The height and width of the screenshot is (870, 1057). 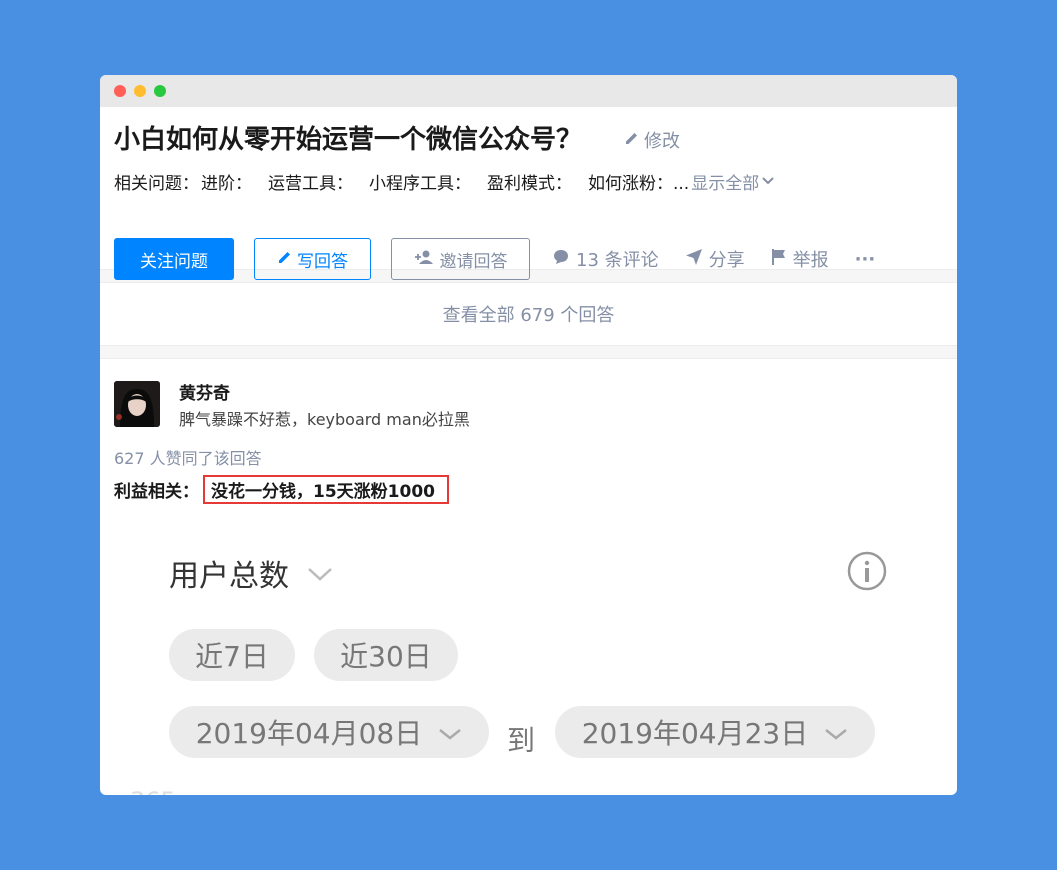 What do you see at coordinates (232, 655) in the screenshot?
I see `range-7-days-pill: 近7日` at bounding box center [232, 655].